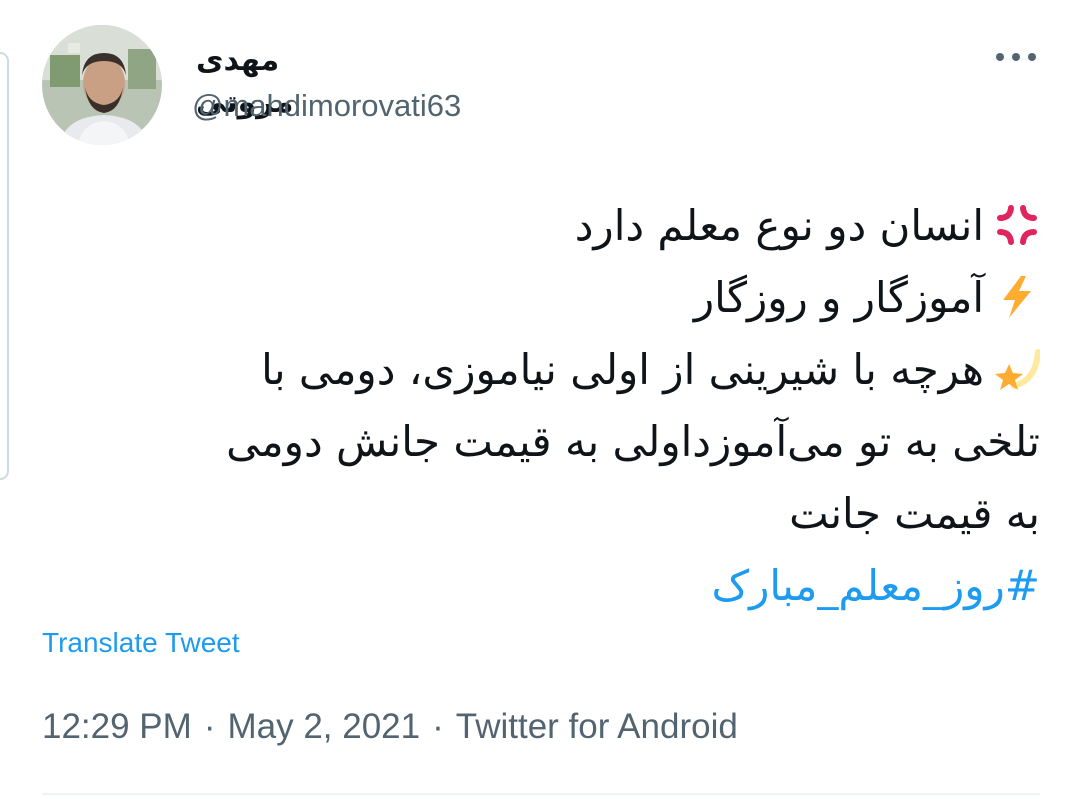  Describe the element at coordinates (914, 513) in the screenshot. I see `tweet-line: به قیمت جانت` at that location.